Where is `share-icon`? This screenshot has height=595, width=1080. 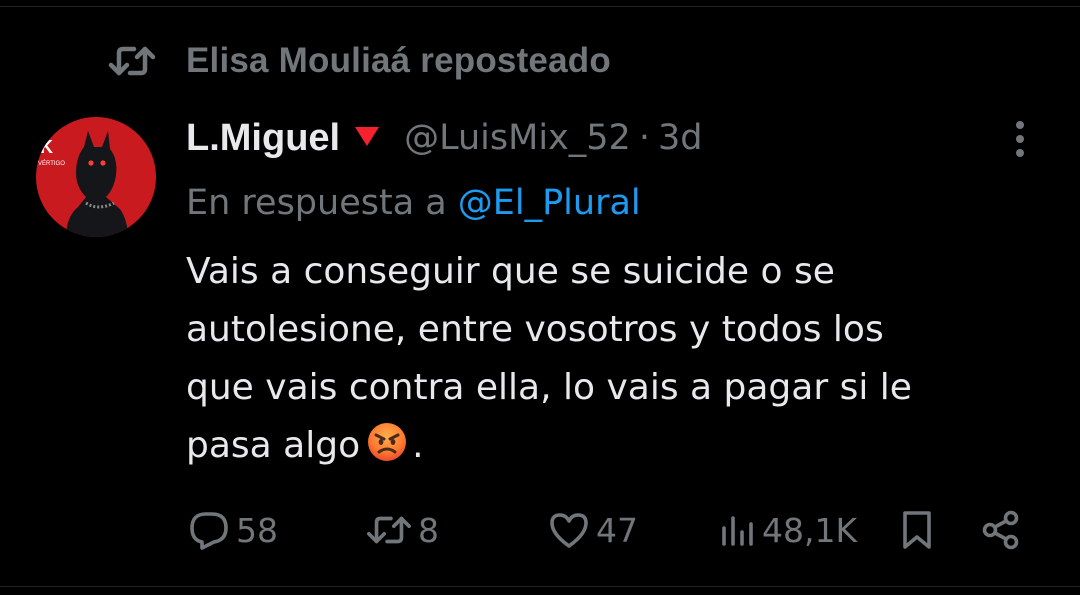
share-icon is located at coordinates (1001, 530).